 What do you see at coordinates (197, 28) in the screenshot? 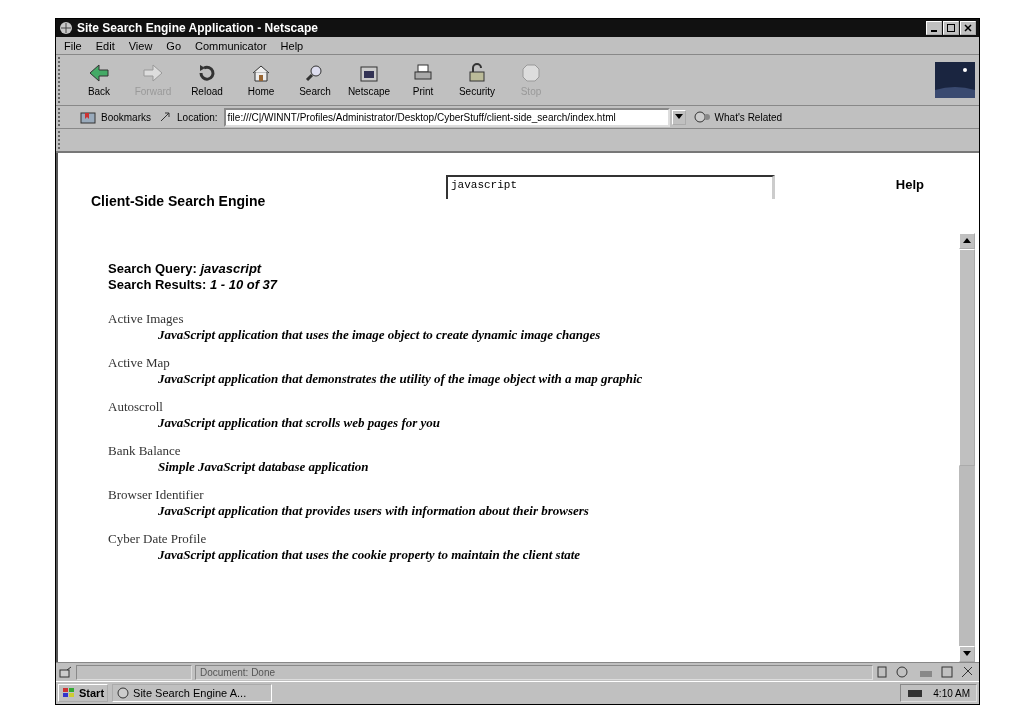
I see `window-title: Site Search Engine Application - Netscape` at bounding box center [197, 28].